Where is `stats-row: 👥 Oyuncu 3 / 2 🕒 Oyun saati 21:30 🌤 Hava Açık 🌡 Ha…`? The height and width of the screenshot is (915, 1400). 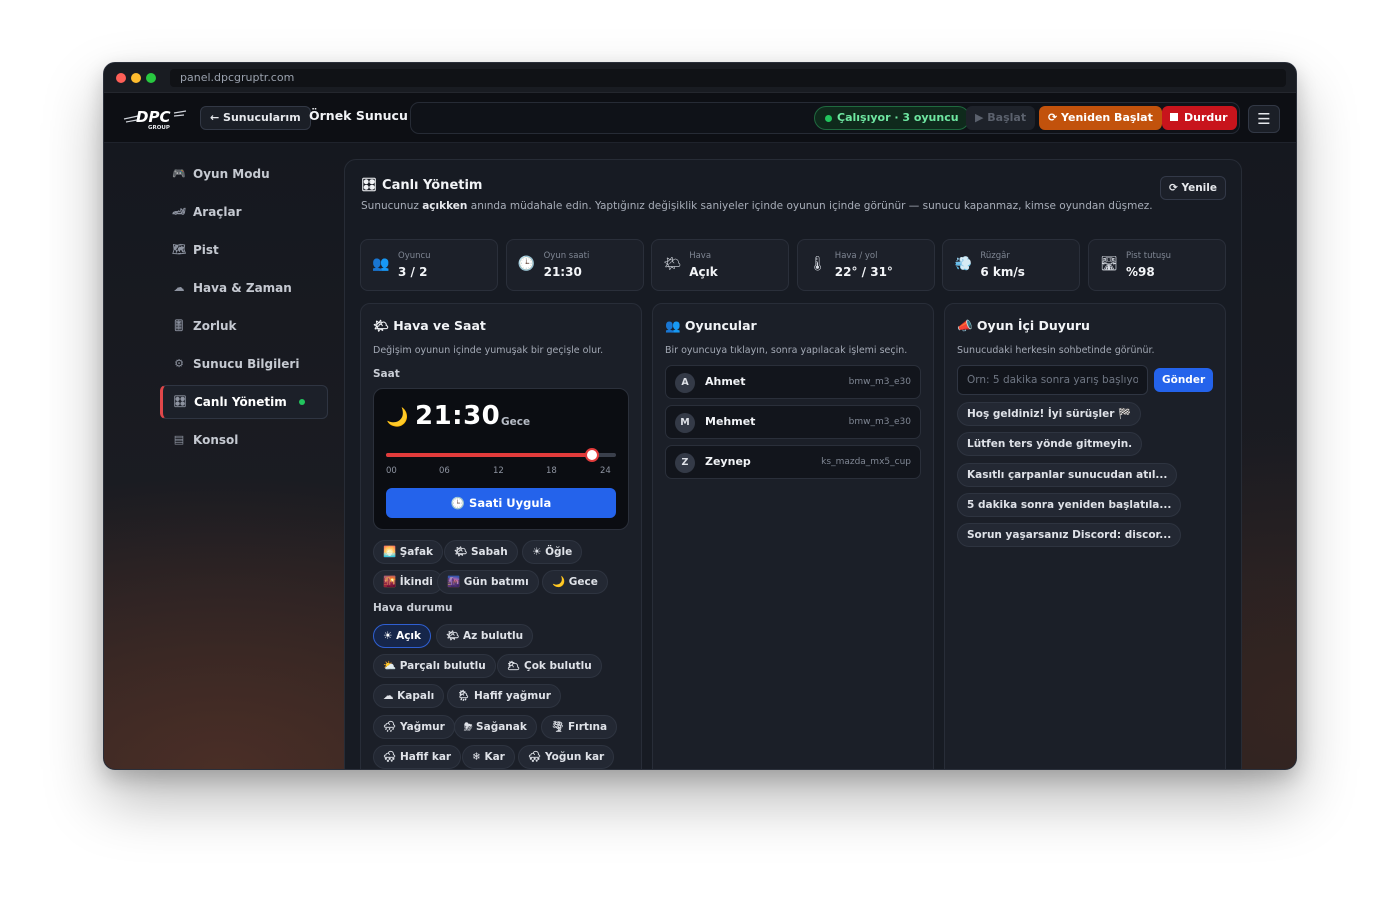 stats-row: 👥 Oyuncu 3 / 2 🕒 Oyun saati 21:30 🌤 Hava Açık 🌡 Ha… is located at coordinates (793, 265).